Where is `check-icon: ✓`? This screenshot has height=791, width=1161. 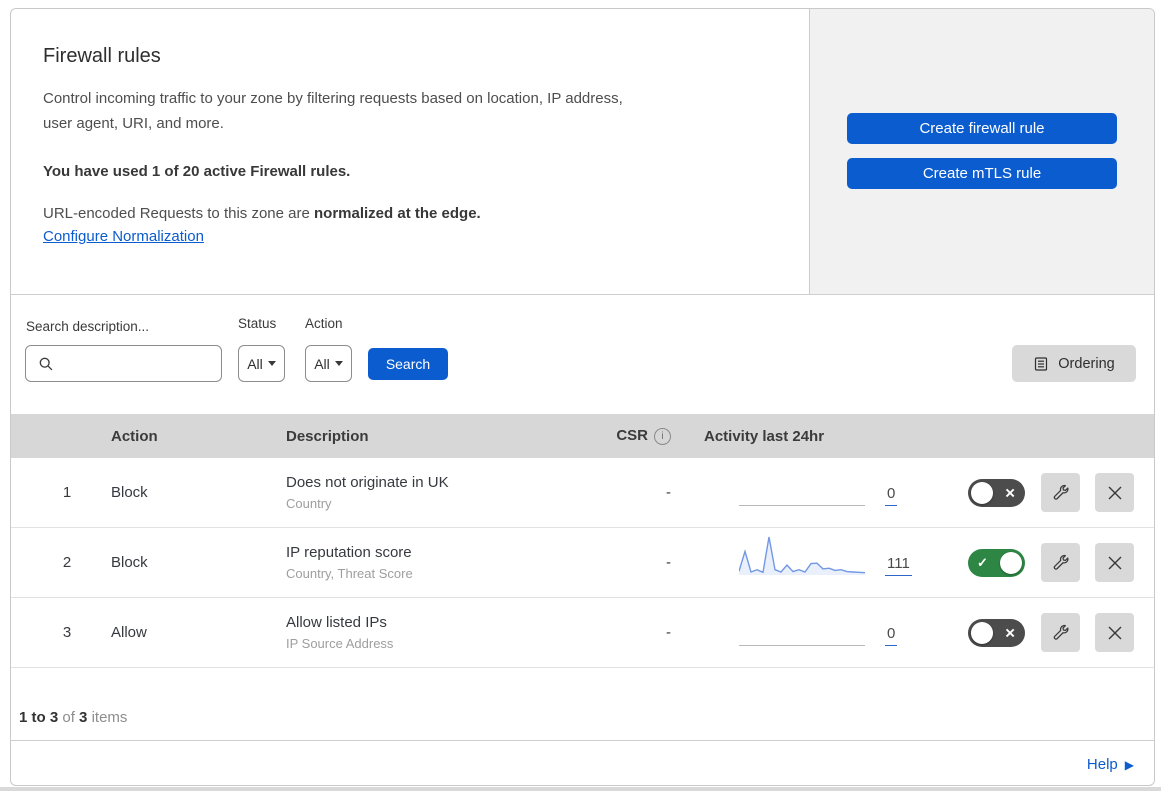 check-icon: ✓ is located at coordinates (982, 562).